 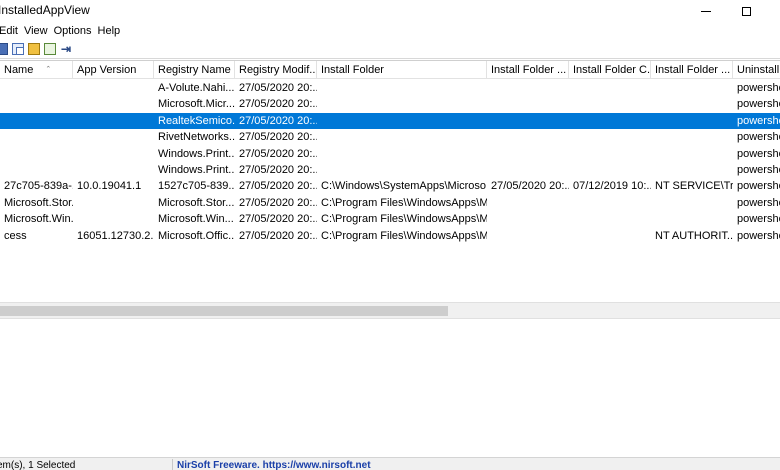 I want to click on menu-help: Help, so click(x=112, y=31).